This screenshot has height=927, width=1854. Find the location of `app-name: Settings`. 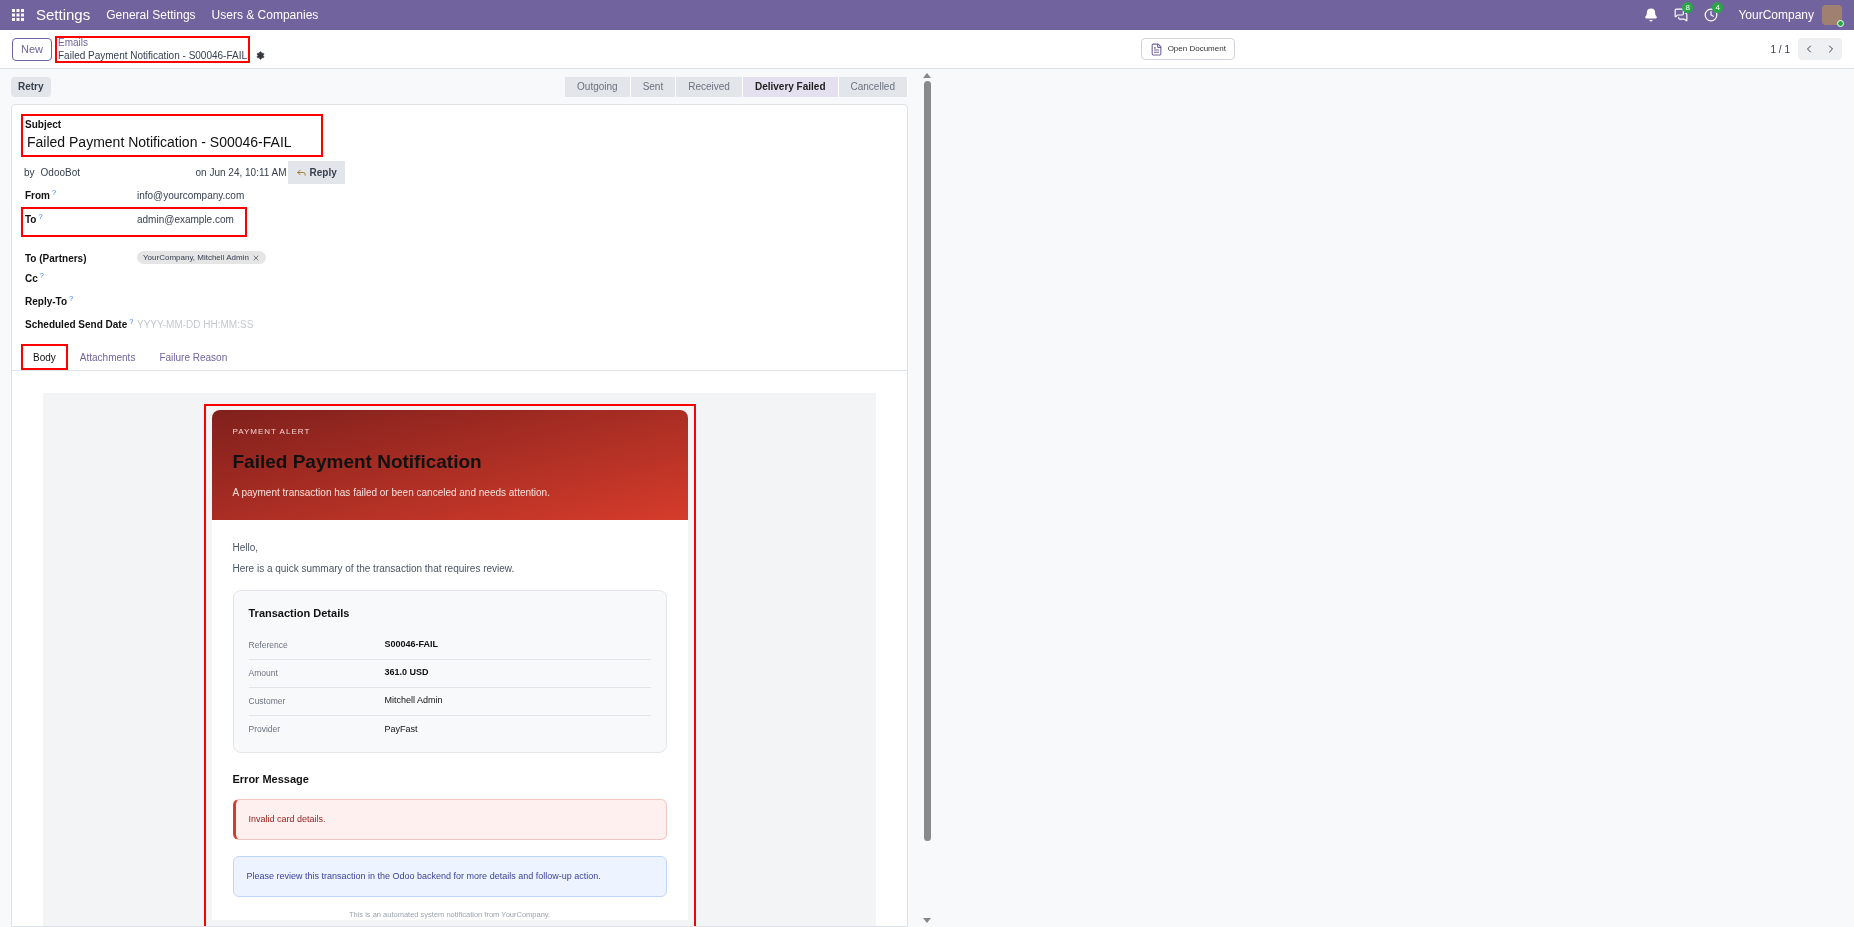

app-name: Settings is located at coordinates (63, 15).